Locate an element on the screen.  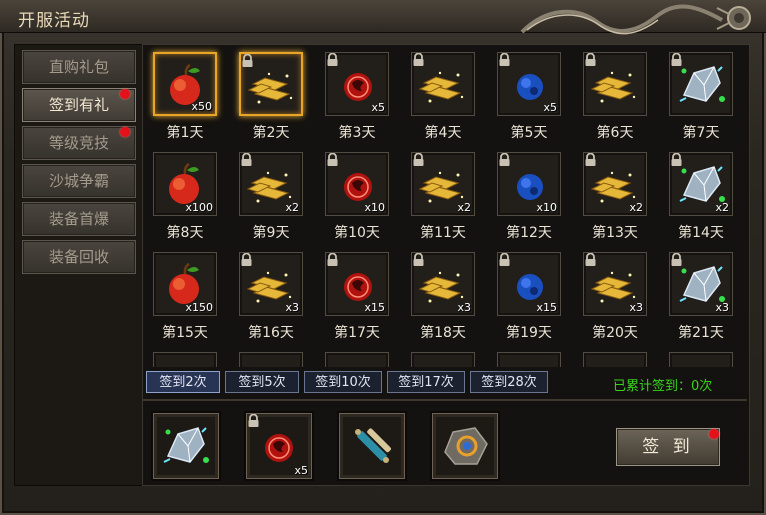
day-reward-slot: x100 is located at coordinates (185, 184).